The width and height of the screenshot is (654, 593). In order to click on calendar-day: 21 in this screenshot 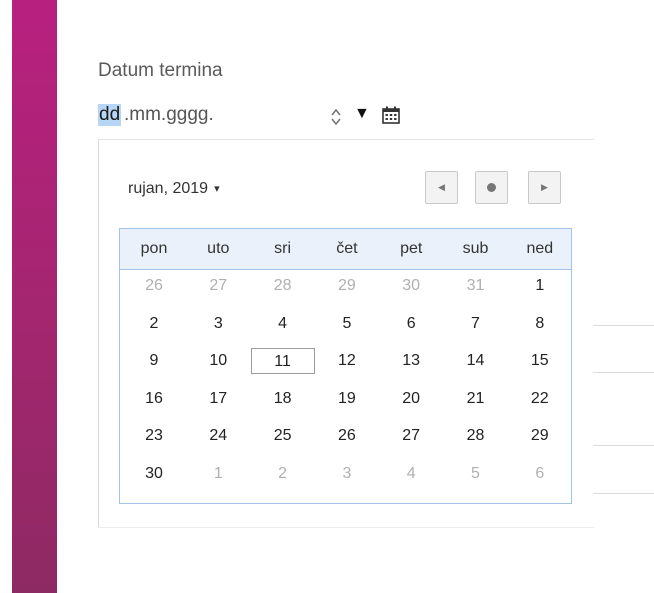, I will do `click(476, 399)`.